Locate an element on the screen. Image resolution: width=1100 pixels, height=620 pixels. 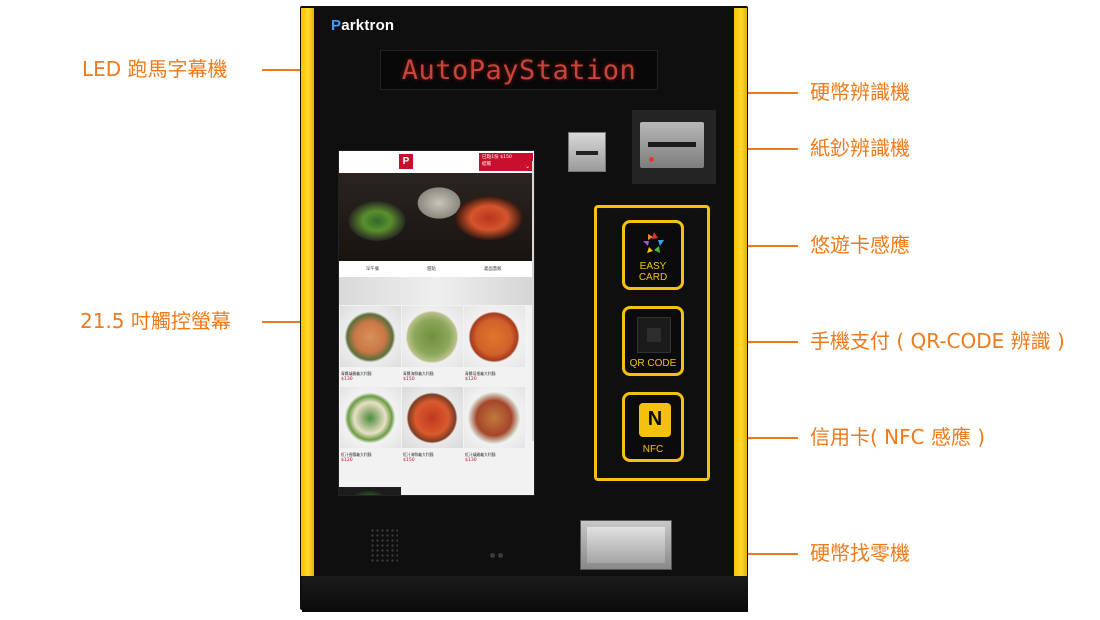
callout-nfc: 信用卡( NFC 感應 ) is located at coordinates (898, 437).